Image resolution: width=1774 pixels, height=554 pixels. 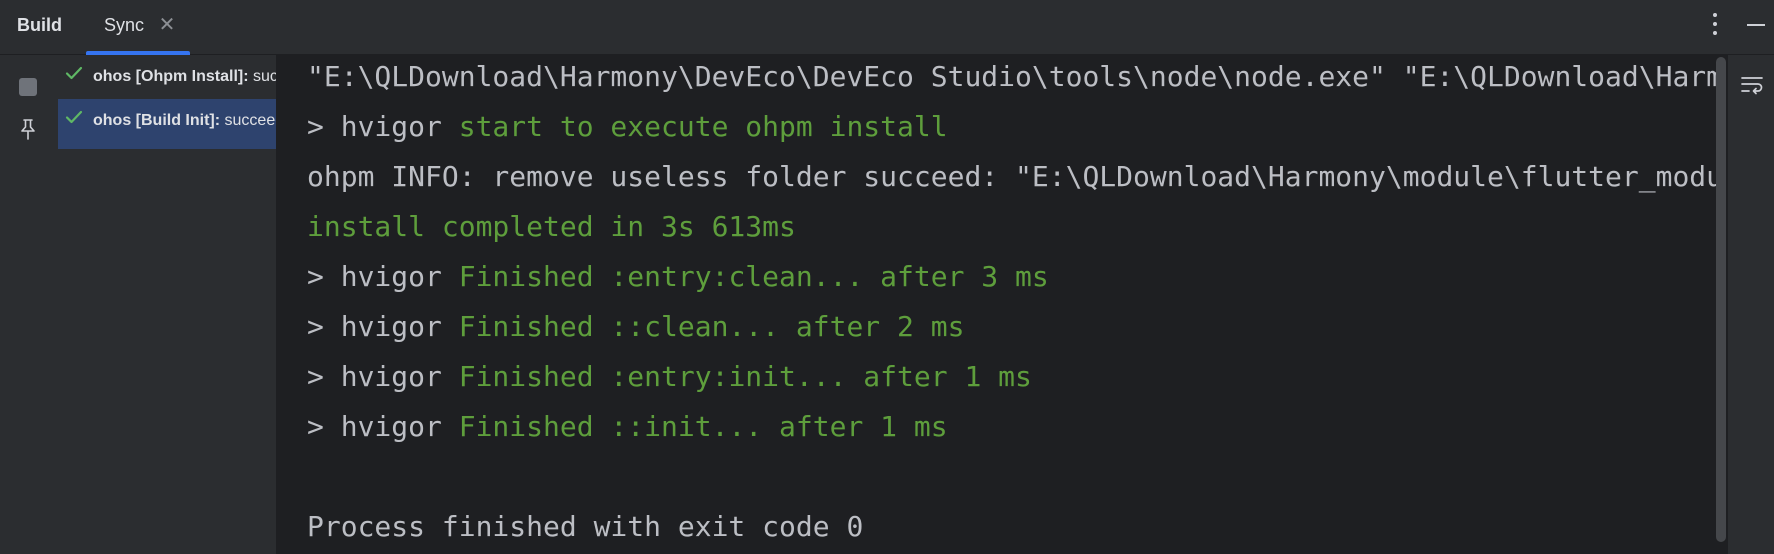 I want to click on tree-item-ohpm-install: ohos [Ohpm Install]: succeeded, so click(x=167, y=80).